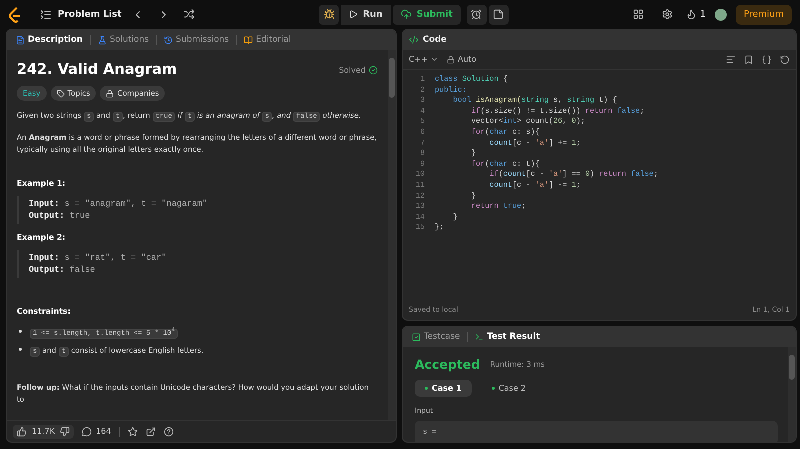 The width and height of the screenshot is (800, 449). What do you see at coordinates (104, 431) in the screenshot?
I see `comment-count: 164` at bounding box center [104, 431].